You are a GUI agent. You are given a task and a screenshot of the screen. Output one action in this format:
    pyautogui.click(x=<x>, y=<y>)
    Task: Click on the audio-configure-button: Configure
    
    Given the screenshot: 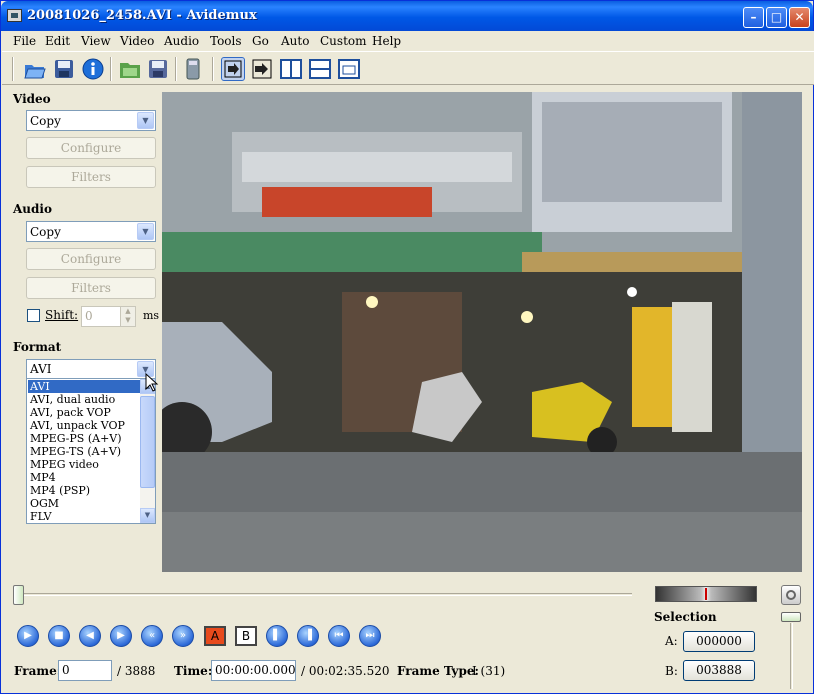 What is the action you would take?
    pyautogui.click(x=91, y=259)
    